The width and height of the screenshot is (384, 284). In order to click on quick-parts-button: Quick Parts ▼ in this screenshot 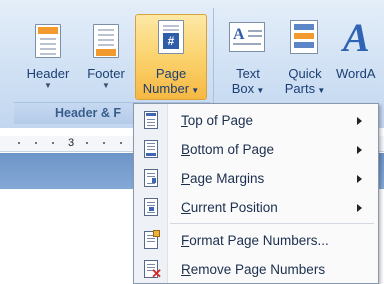, I will do `click(305, 82)`.